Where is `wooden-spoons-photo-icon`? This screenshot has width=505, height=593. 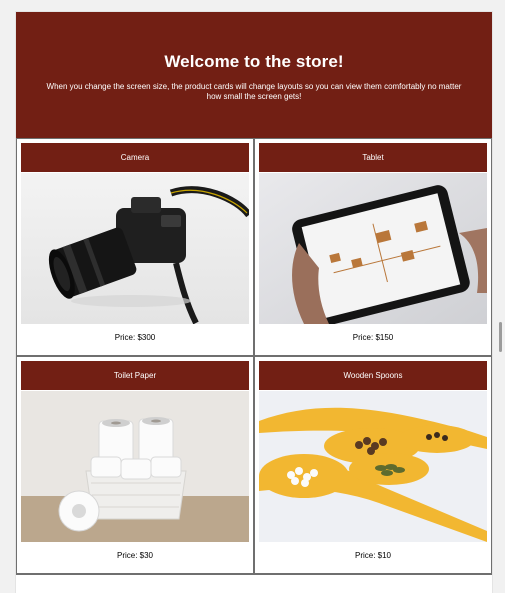
wooden-spoons-photo-icon is located at coordinates (373, 466).